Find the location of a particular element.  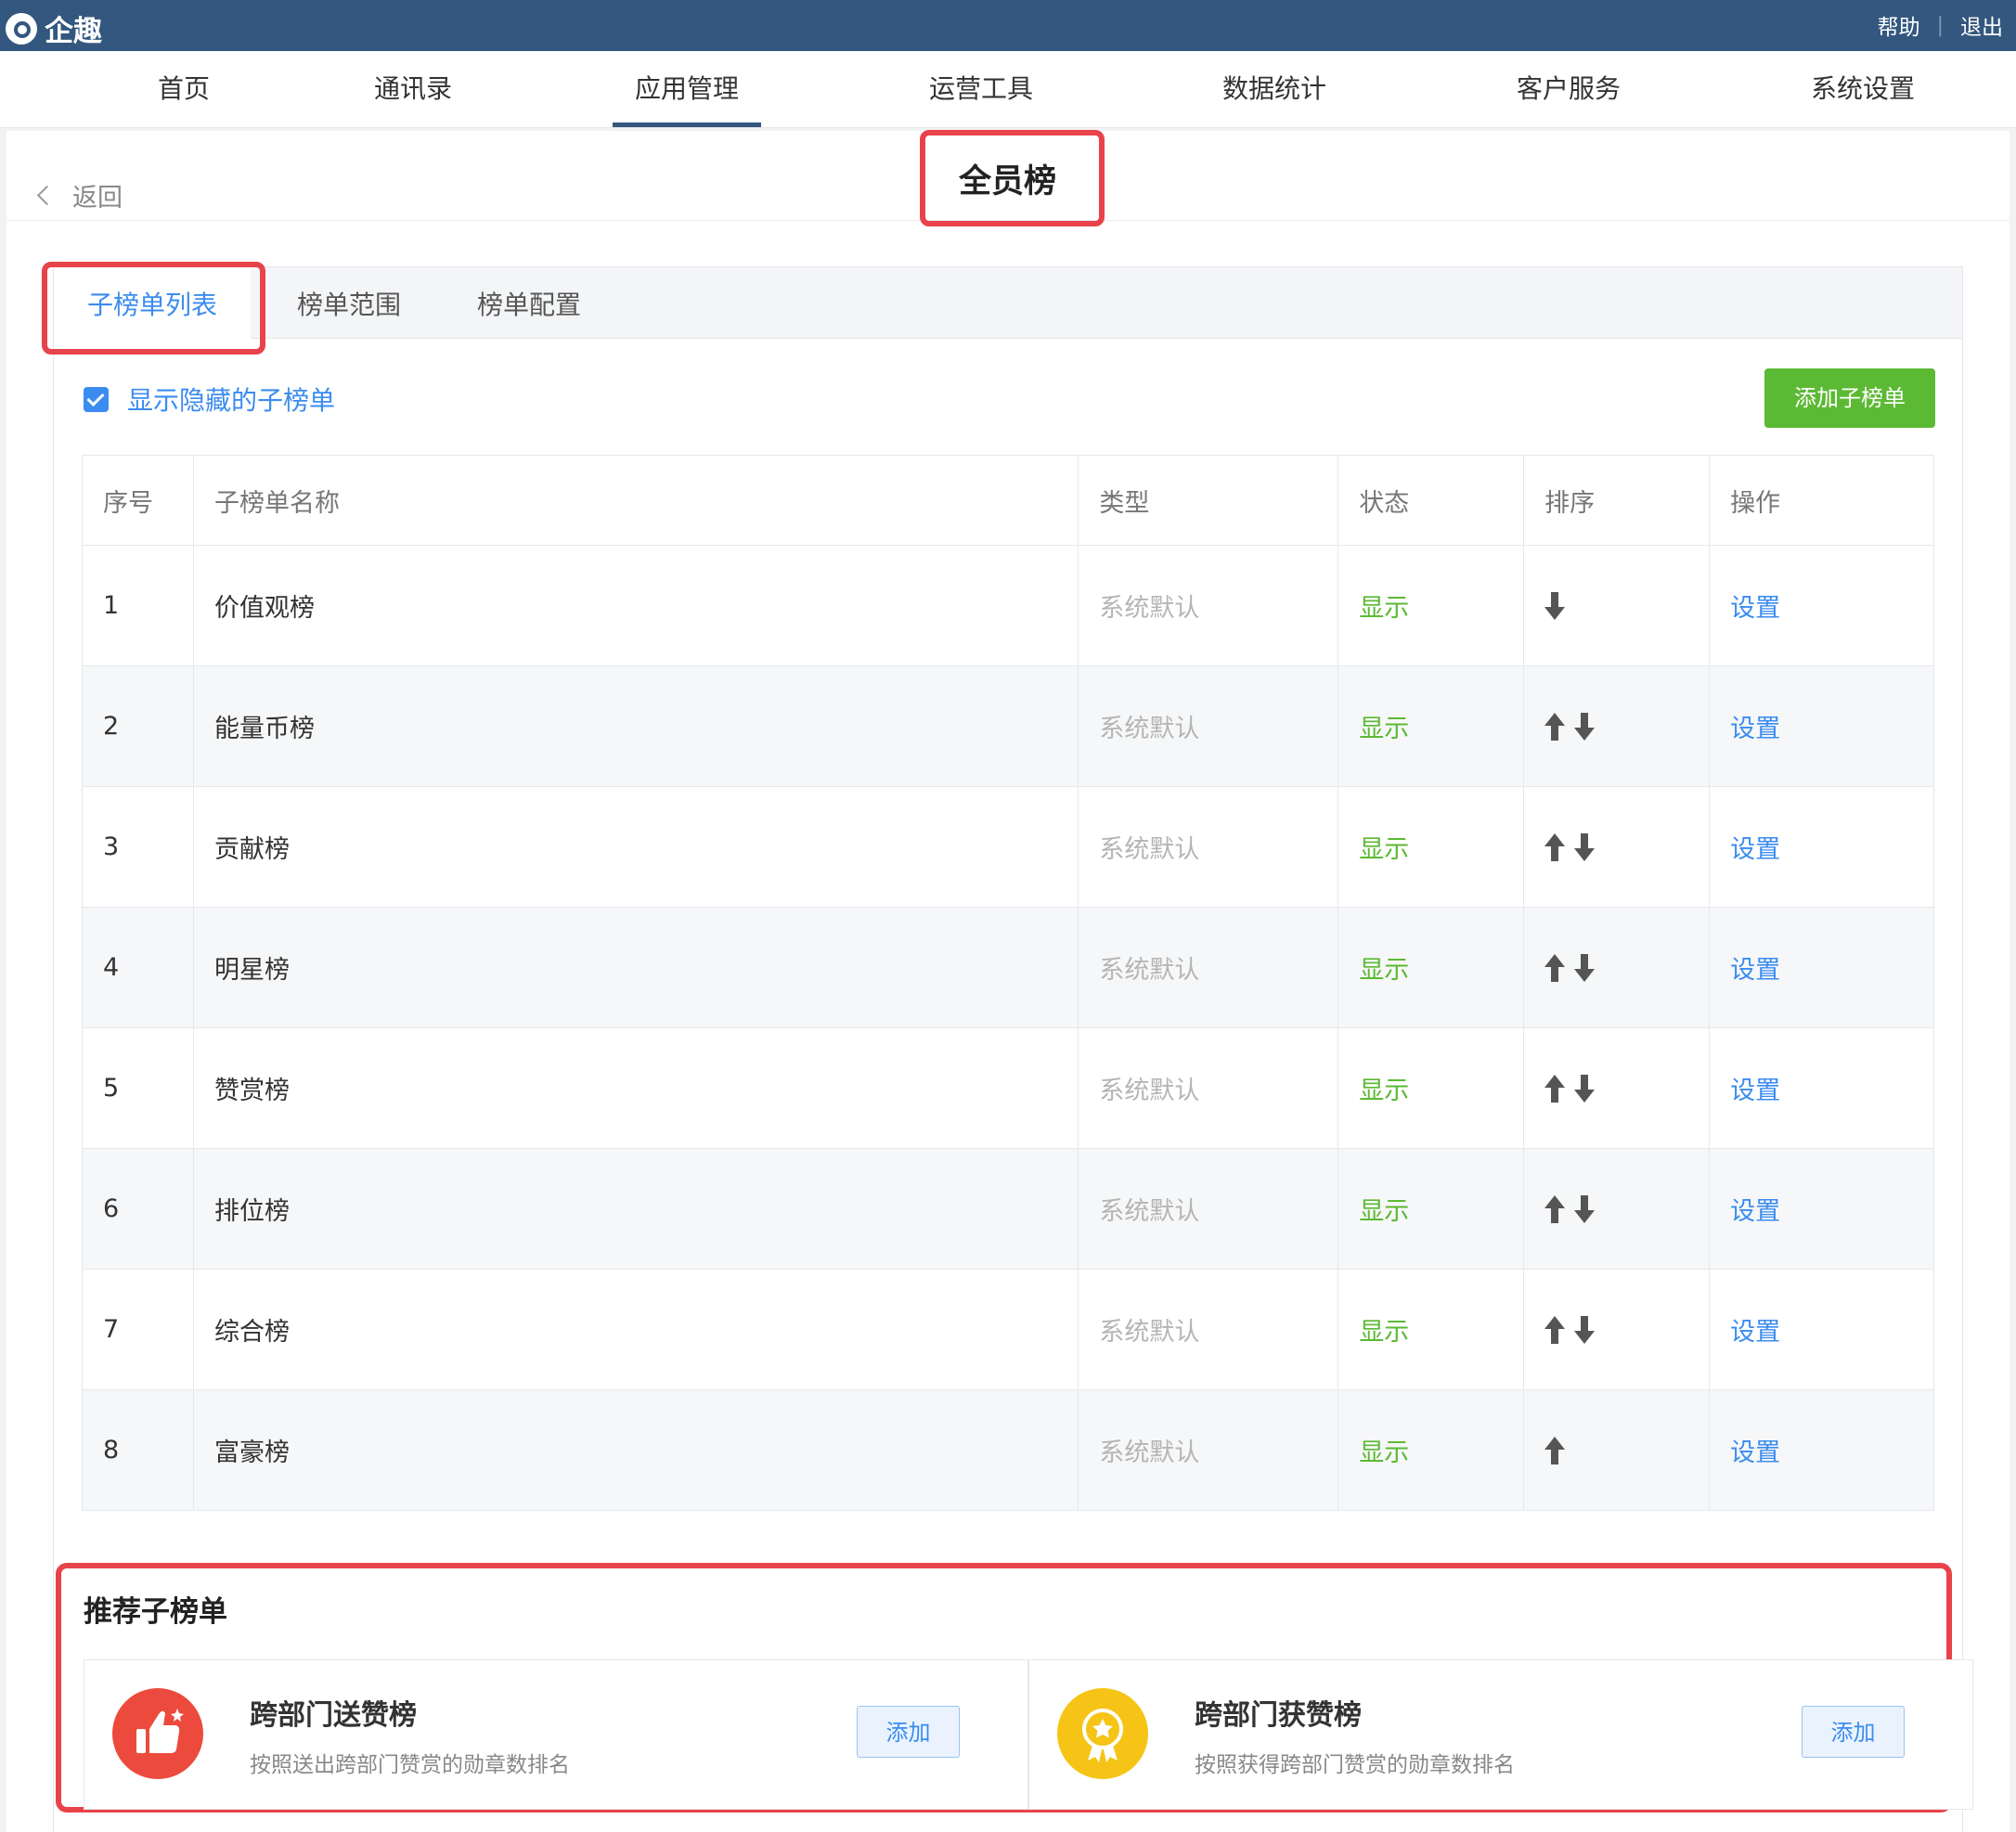

row-name: 排位榜 is located at coordinates (635, 1209).